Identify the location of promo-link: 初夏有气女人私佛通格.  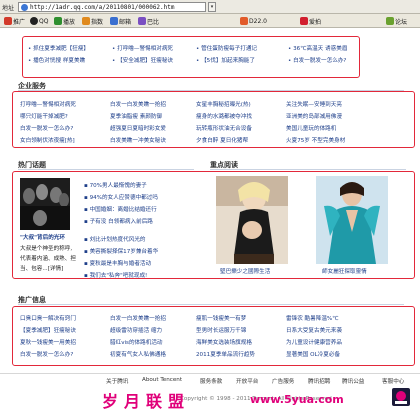
(138, 354).